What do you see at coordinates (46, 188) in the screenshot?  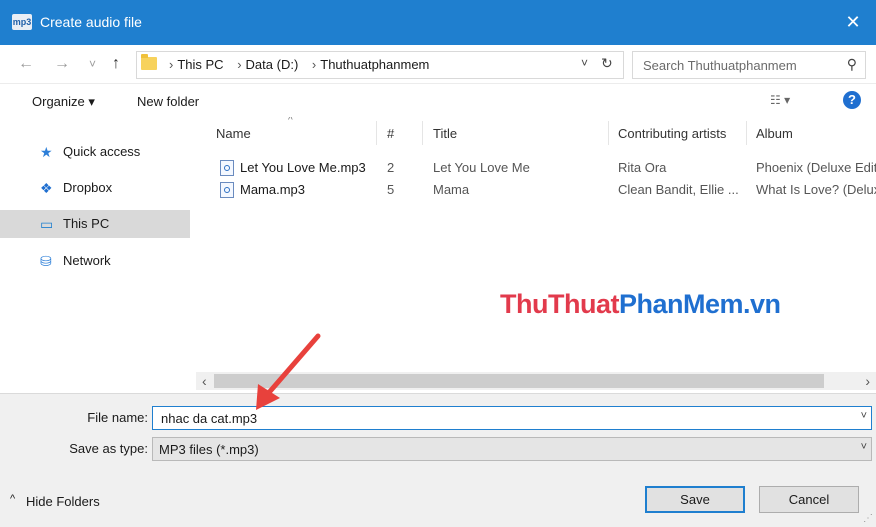 I see `dropbox-icon: ❖` at bounding box center [46, 188].